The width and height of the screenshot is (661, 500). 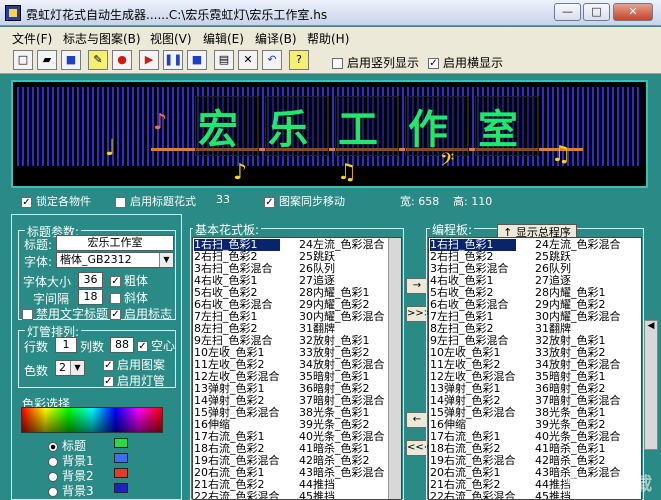 What do you see at coordinates (23, 60) in the screenshot?
I see `new-file-icon: □` at bounding box center [23, 60].